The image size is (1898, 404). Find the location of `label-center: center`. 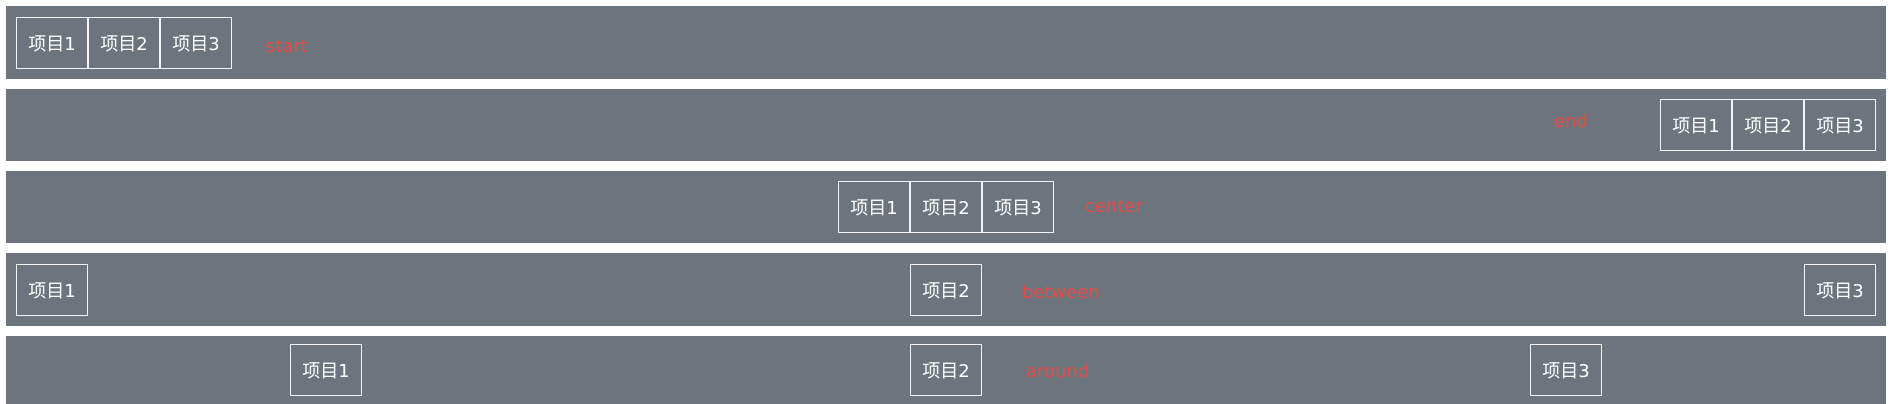

label-center: center is located at coordinates (1114, 206).